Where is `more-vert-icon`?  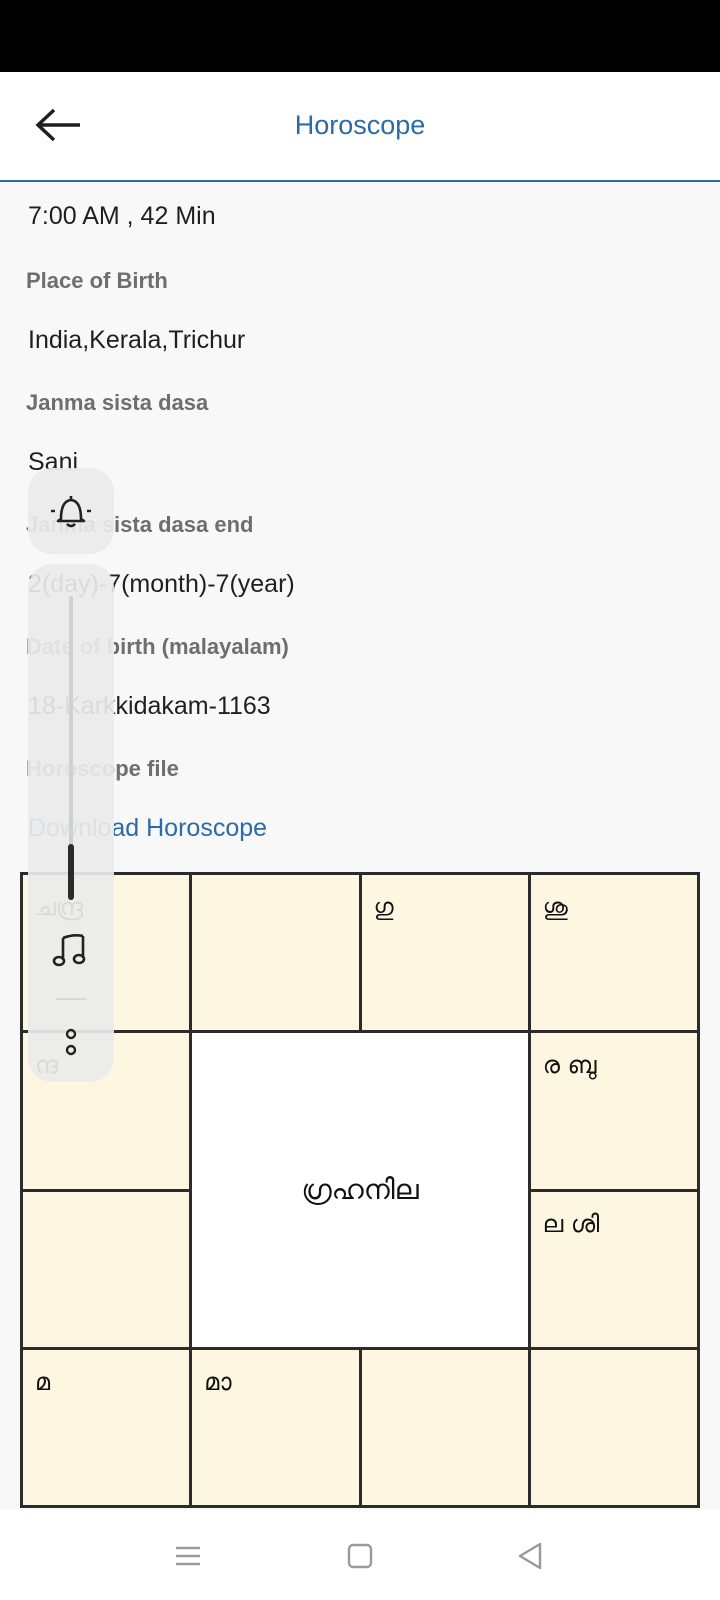
more-vert-icon is located at coordinates (71, 1042).